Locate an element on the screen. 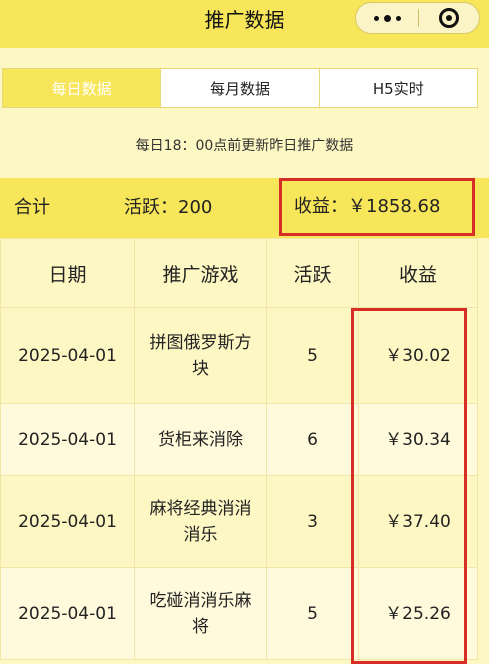 The image size is (489, 664). close-circle-icon is located at coordinates (449, 18).